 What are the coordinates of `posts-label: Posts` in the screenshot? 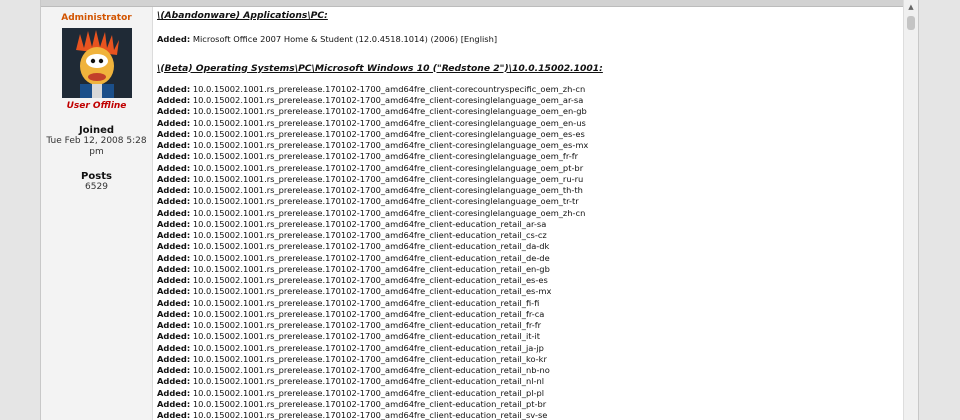 It's located at (96, 176).